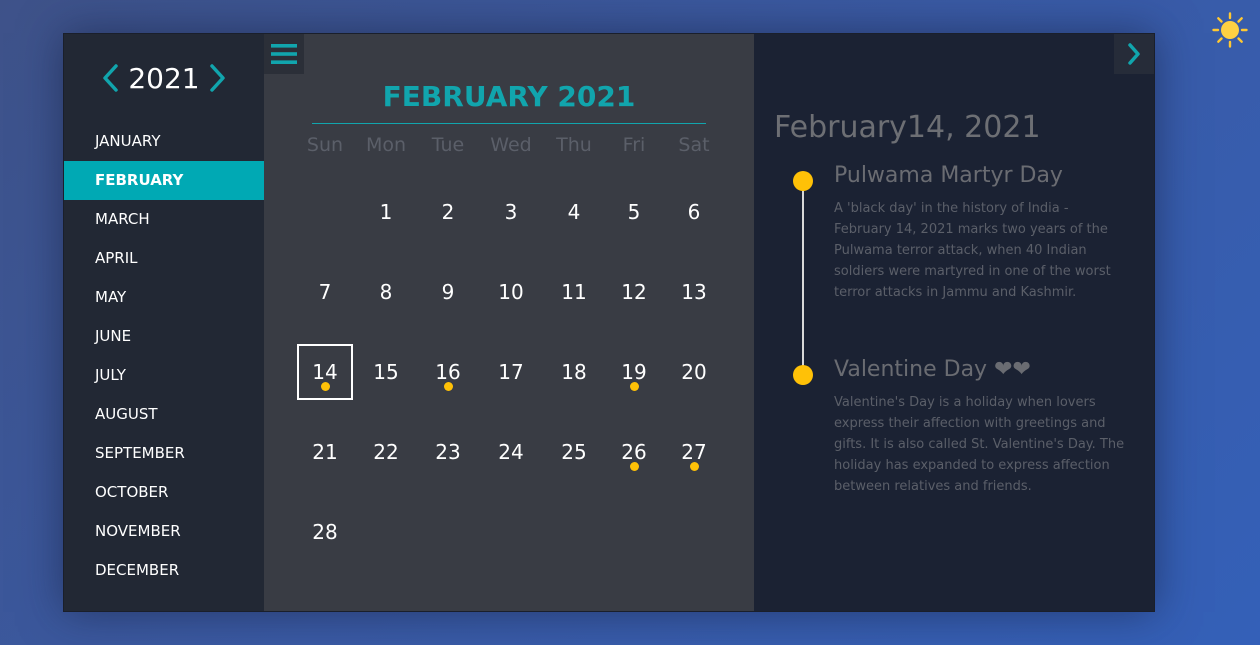  Describe the element at coordinates (574, 452) in the screenshot. I see `day-cell-25: 25` at that location.